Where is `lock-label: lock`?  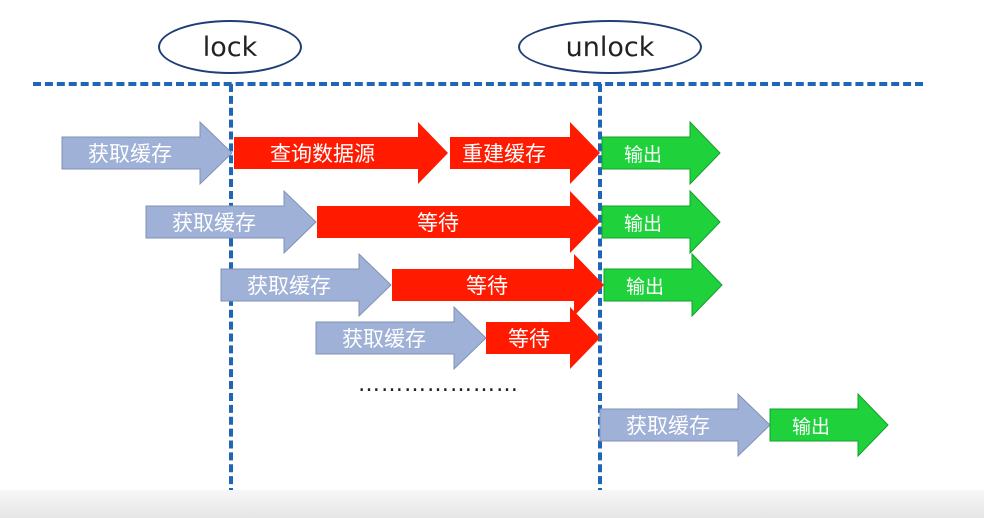 lock-label: lock is located at coordinates (230, 47).